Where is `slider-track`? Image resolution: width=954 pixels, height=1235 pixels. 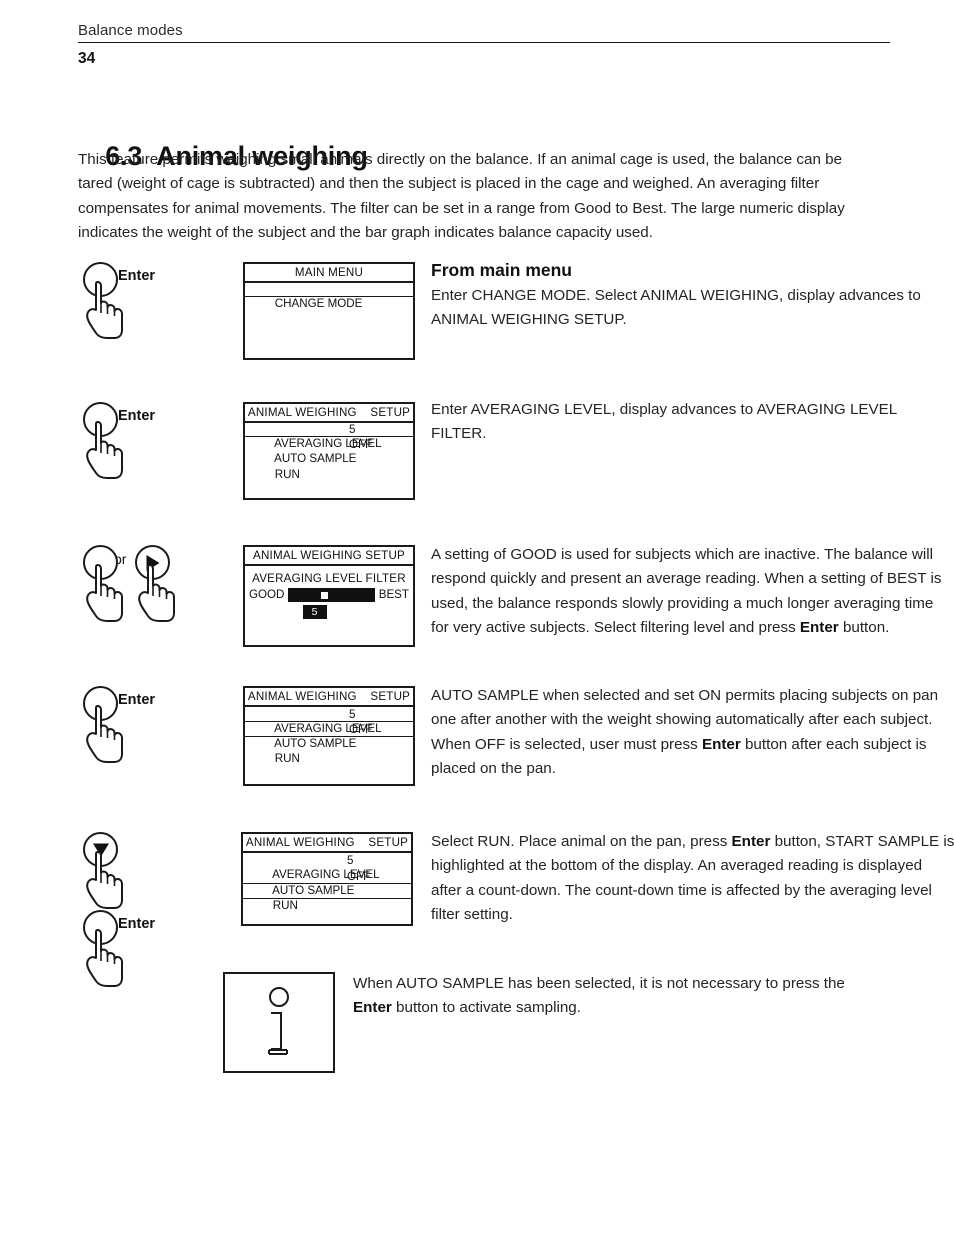 slider-track is located at coordinates (331, 594).